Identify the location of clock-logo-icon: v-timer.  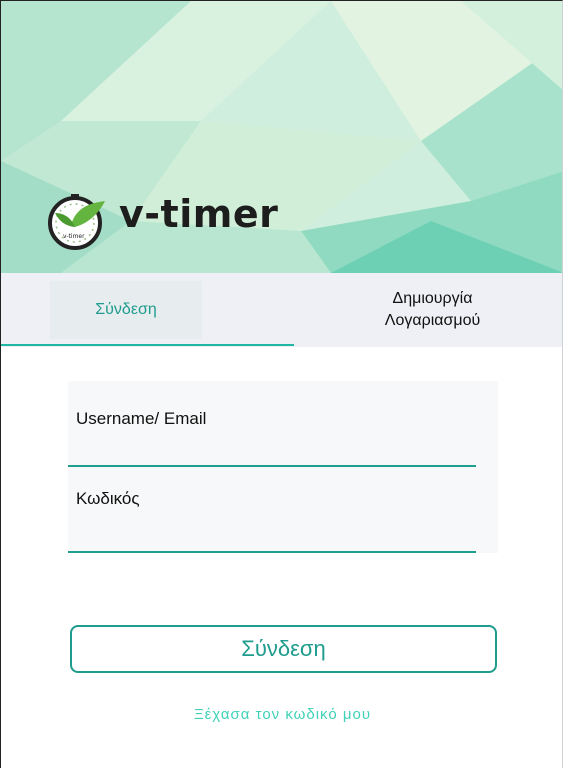
(76, 222).